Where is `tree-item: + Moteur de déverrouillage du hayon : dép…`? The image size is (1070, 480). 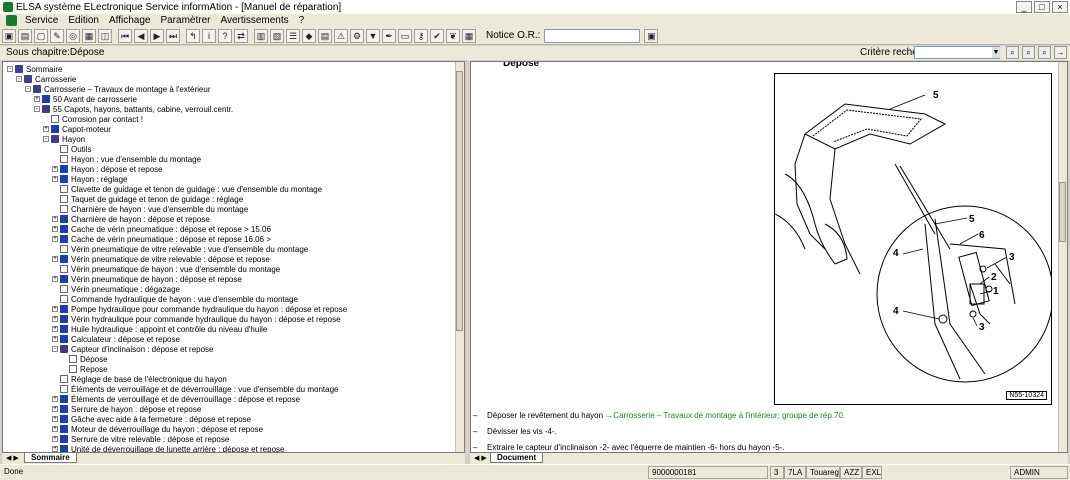
tree-item: + Moteur de déverrouillage du hayon : dép… is located at coordinates (157, 429).